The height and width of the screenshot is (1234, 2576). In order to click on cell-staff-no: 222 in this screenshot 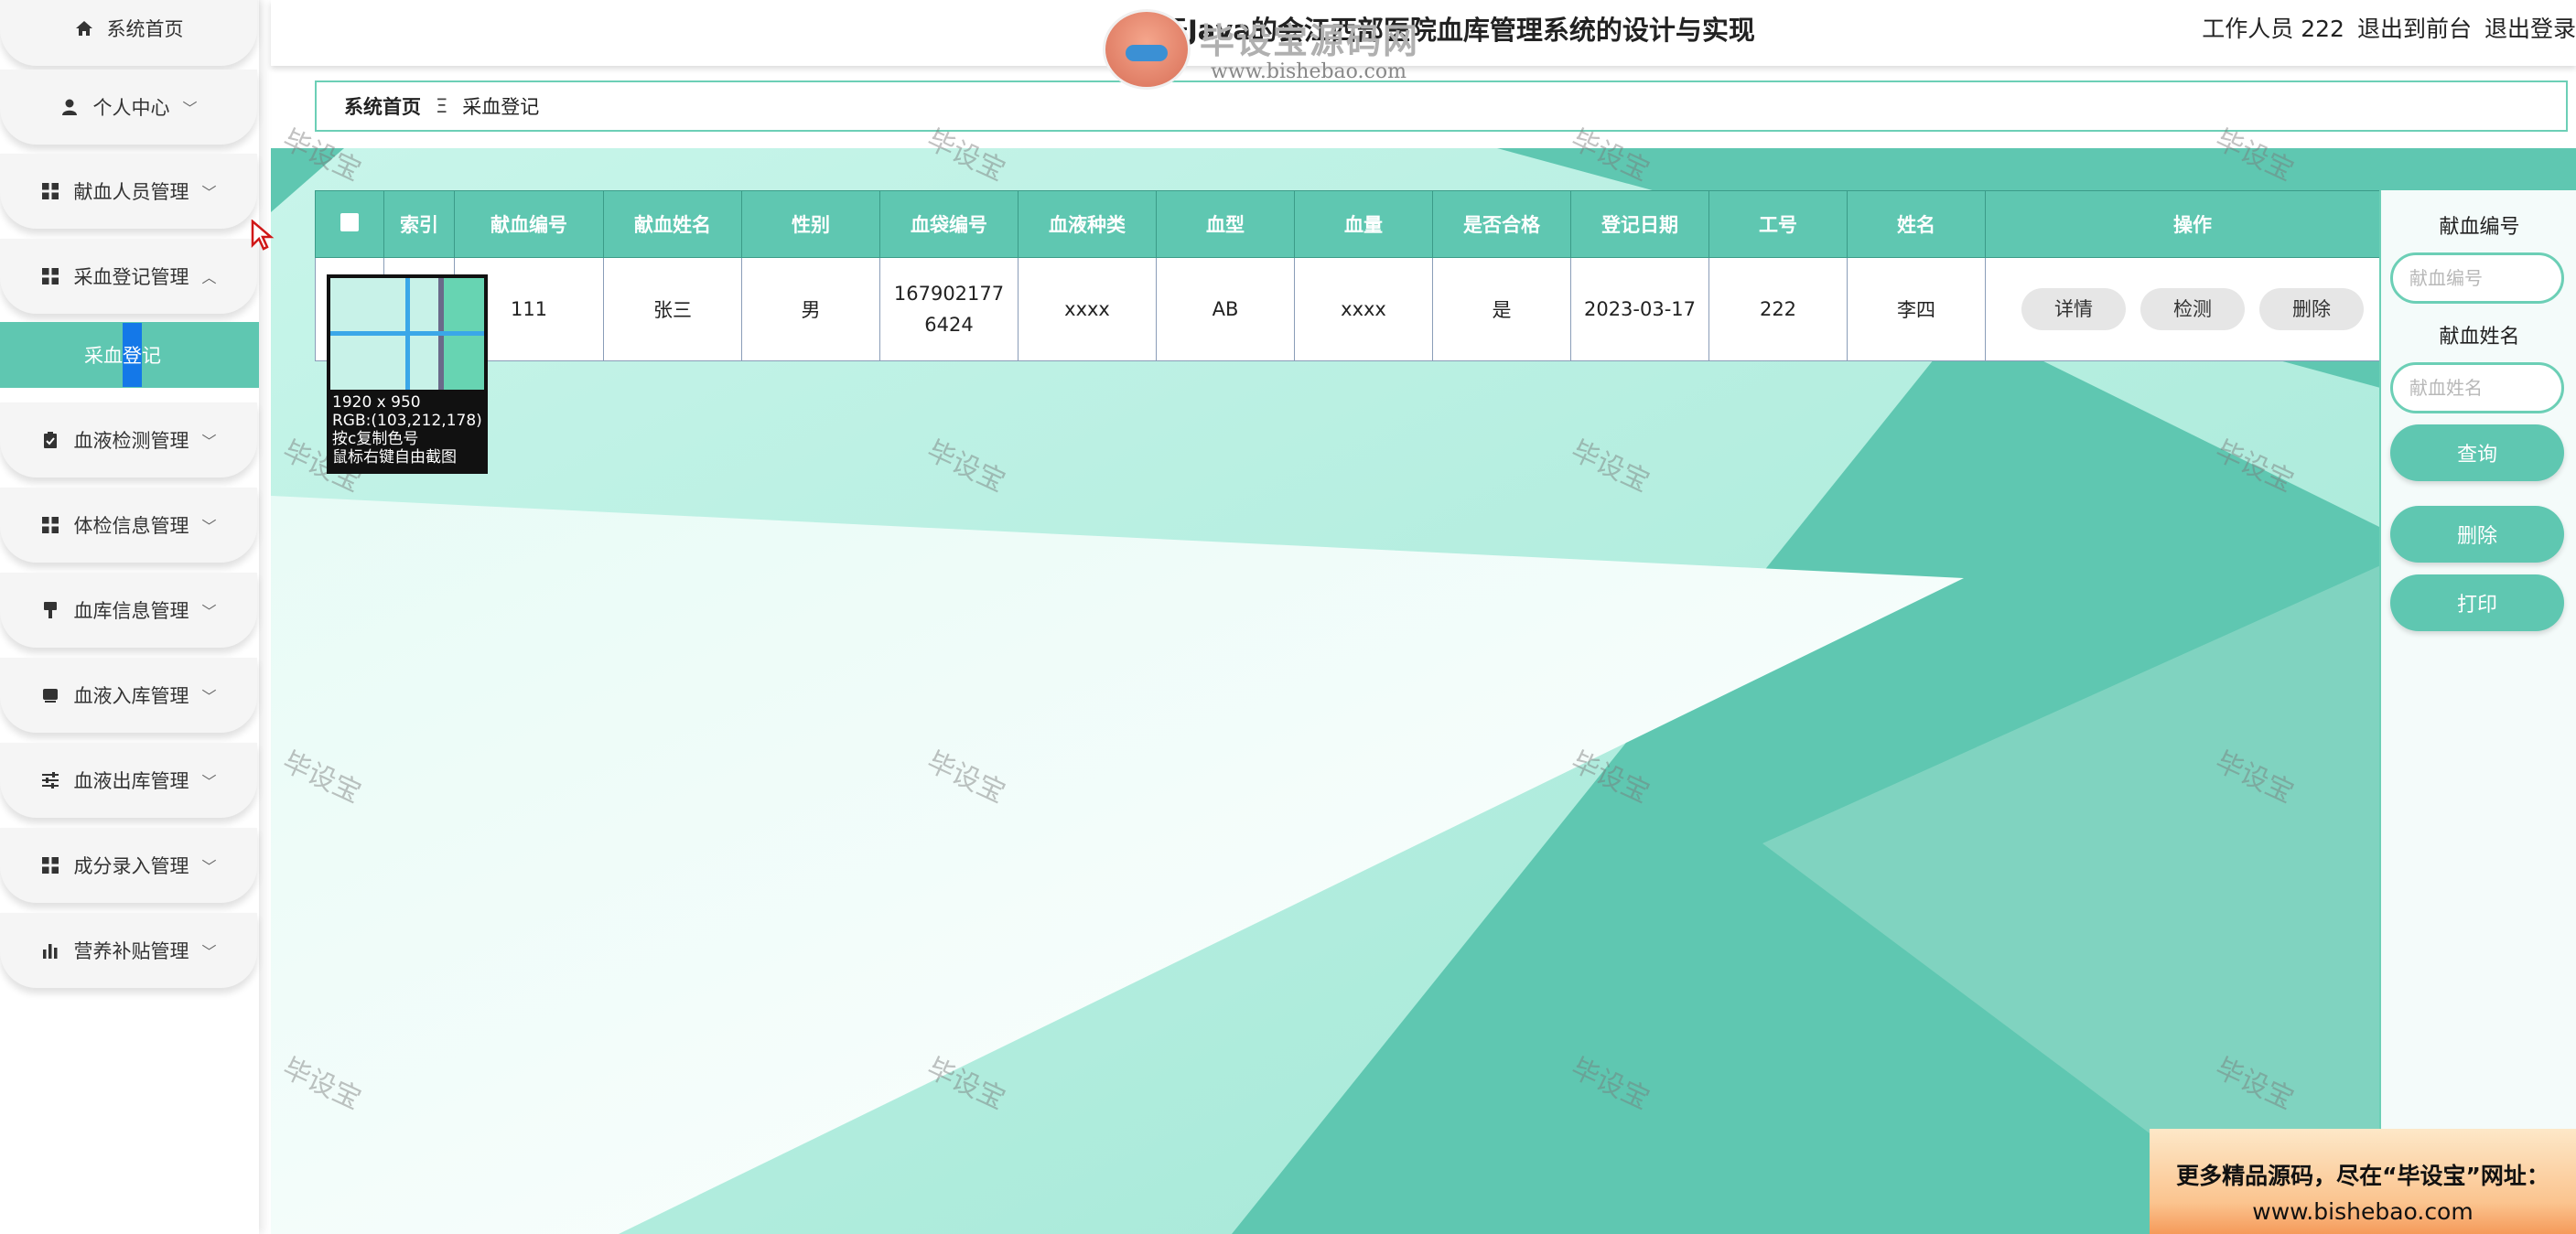, I will do `click(1778, 309)`.